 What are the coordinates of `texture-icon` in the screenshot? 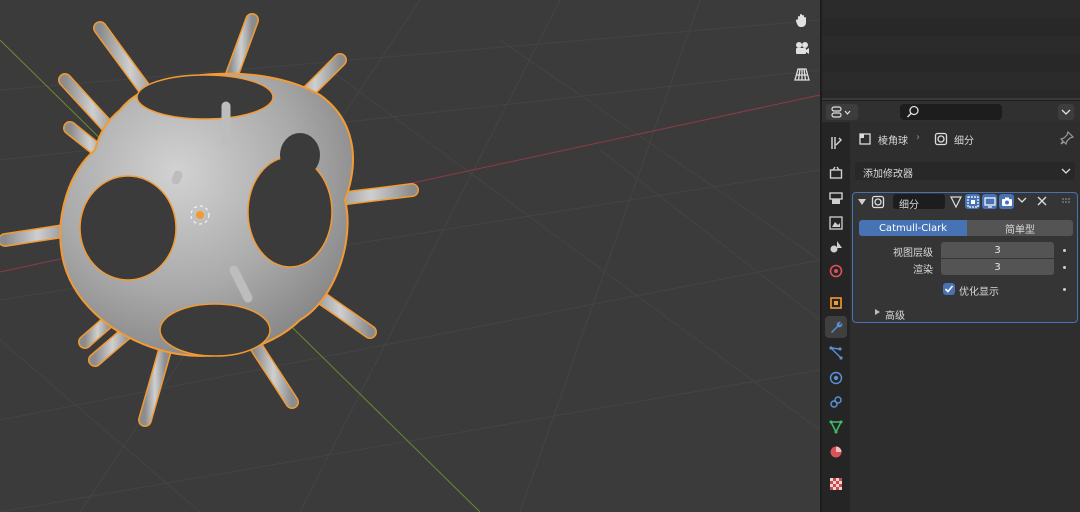 It's located at (836, 484).